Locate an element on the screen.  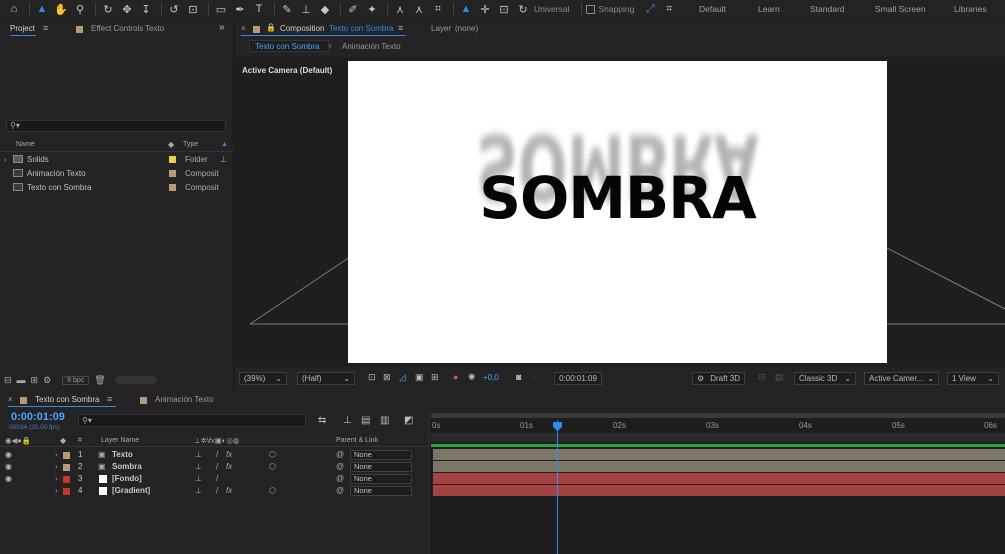
timeline-search-input: ⚲▾ is located at coordinates (192, 420).